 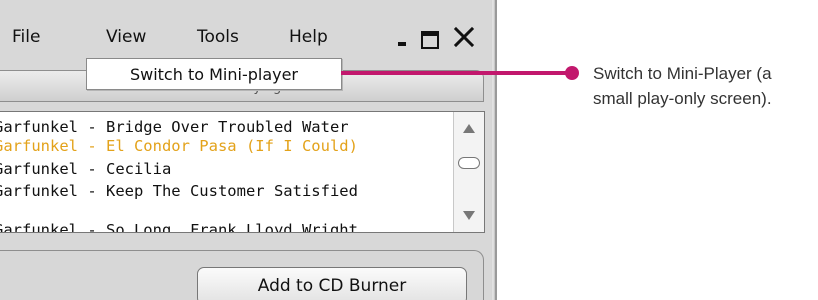 What do you see at coordinates (179, 146) in the screenshot?
I see `playlist-track-playing: Garfunkel - El Condor Pasa (If I Could)` at bounding box center [179, 146].